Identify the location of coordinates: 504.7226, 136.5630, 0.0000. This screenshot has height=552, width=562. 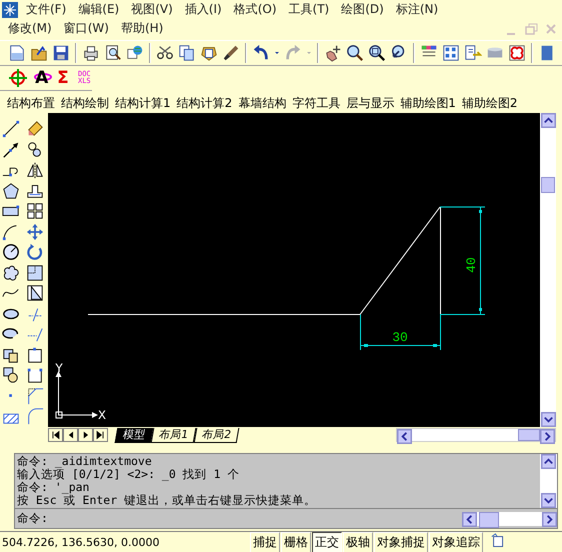
(80, 542).